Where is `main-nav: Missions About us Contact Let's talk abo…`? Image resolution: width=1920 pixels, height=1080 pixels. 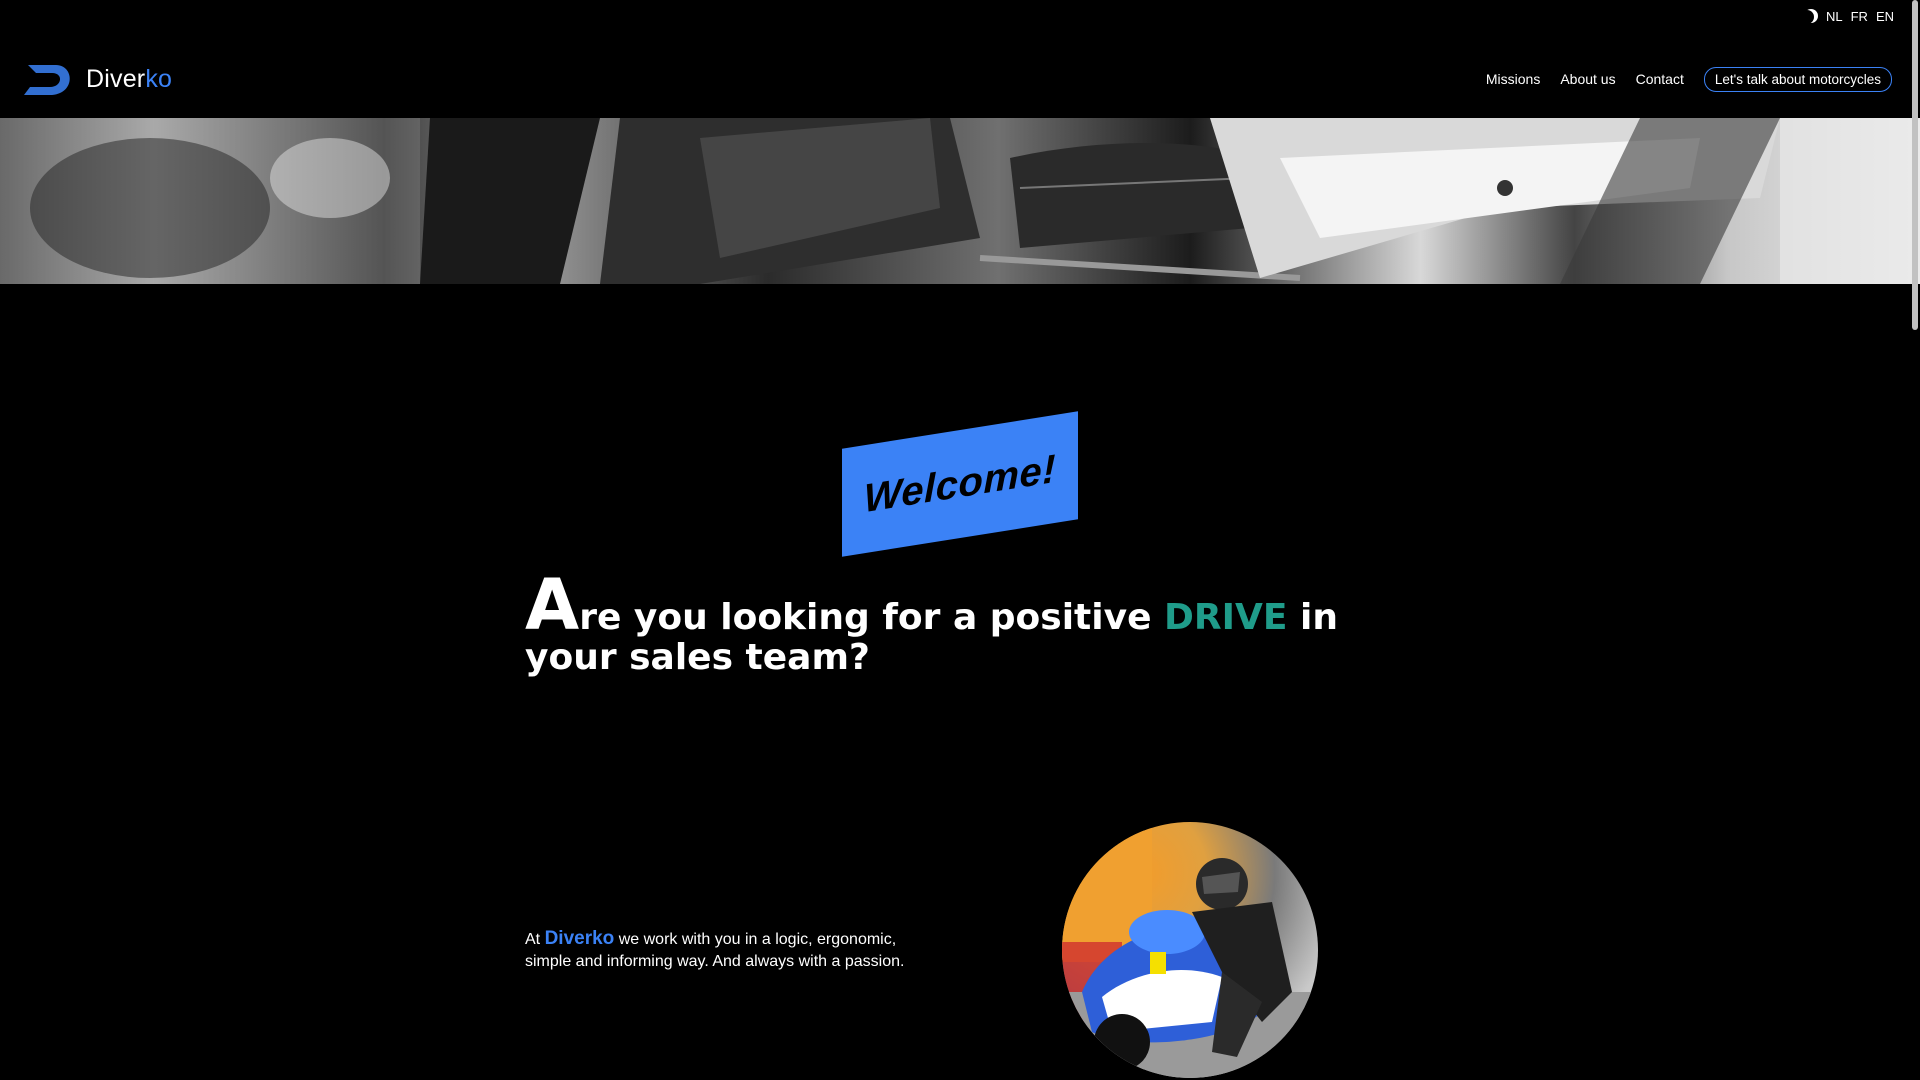
main-nav: Missions About us Contact Let's talk abo… is located at coordinates (1689, 79).